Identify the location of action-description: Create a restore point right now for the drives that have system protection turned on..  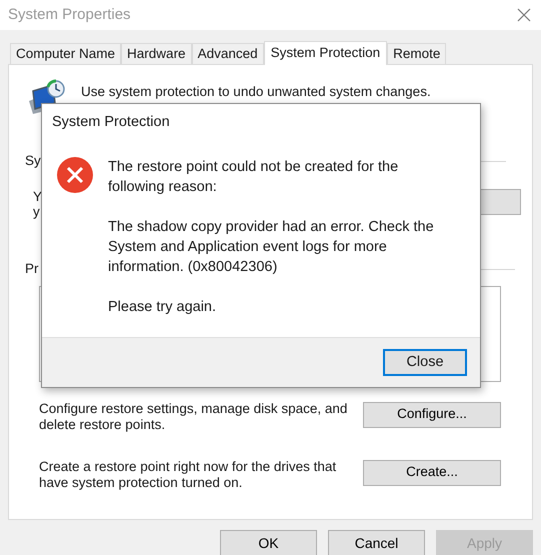
(188, 474).